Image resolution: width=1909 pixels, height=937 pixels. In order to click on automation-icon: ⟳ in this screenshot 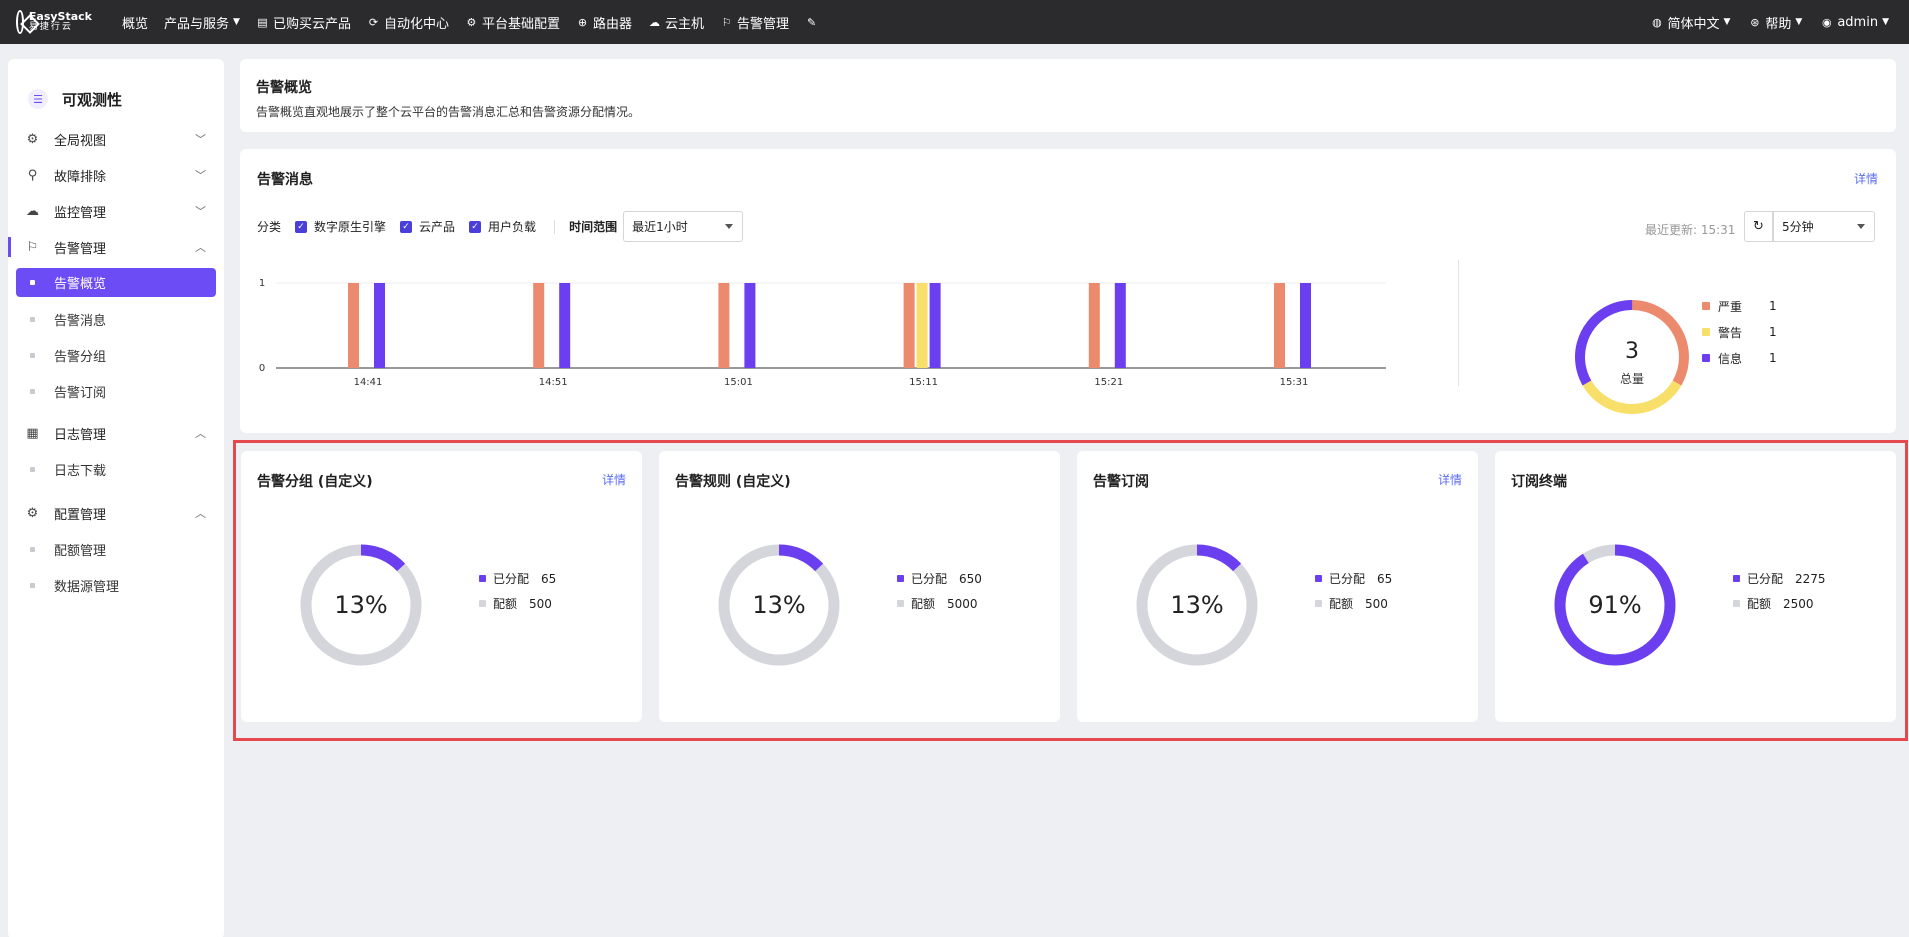, I will do `click(373, 22)`.